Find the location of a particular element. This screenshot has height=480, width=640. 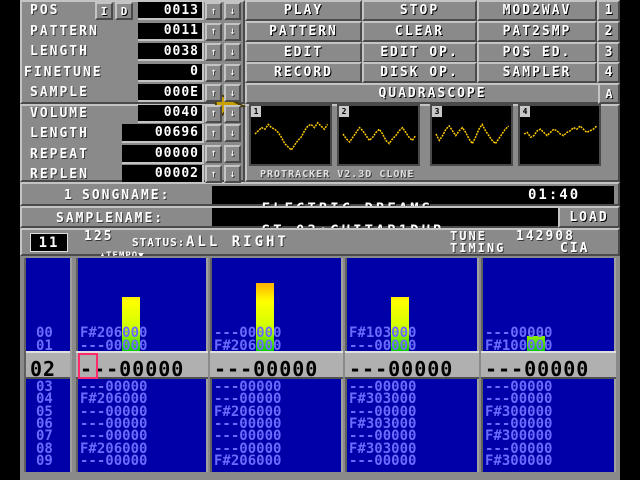

button-edit: EDIT is located at coordinates (303, 52).